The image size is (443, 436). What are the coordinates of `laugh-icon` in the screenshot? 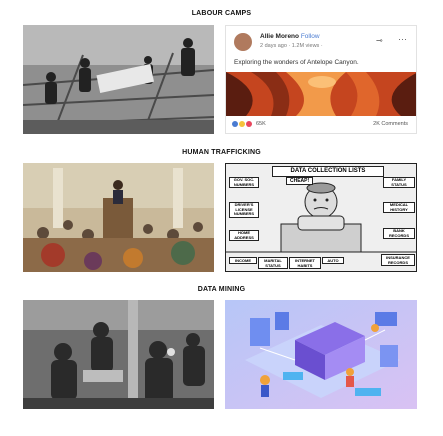 It's located at (242, 124).